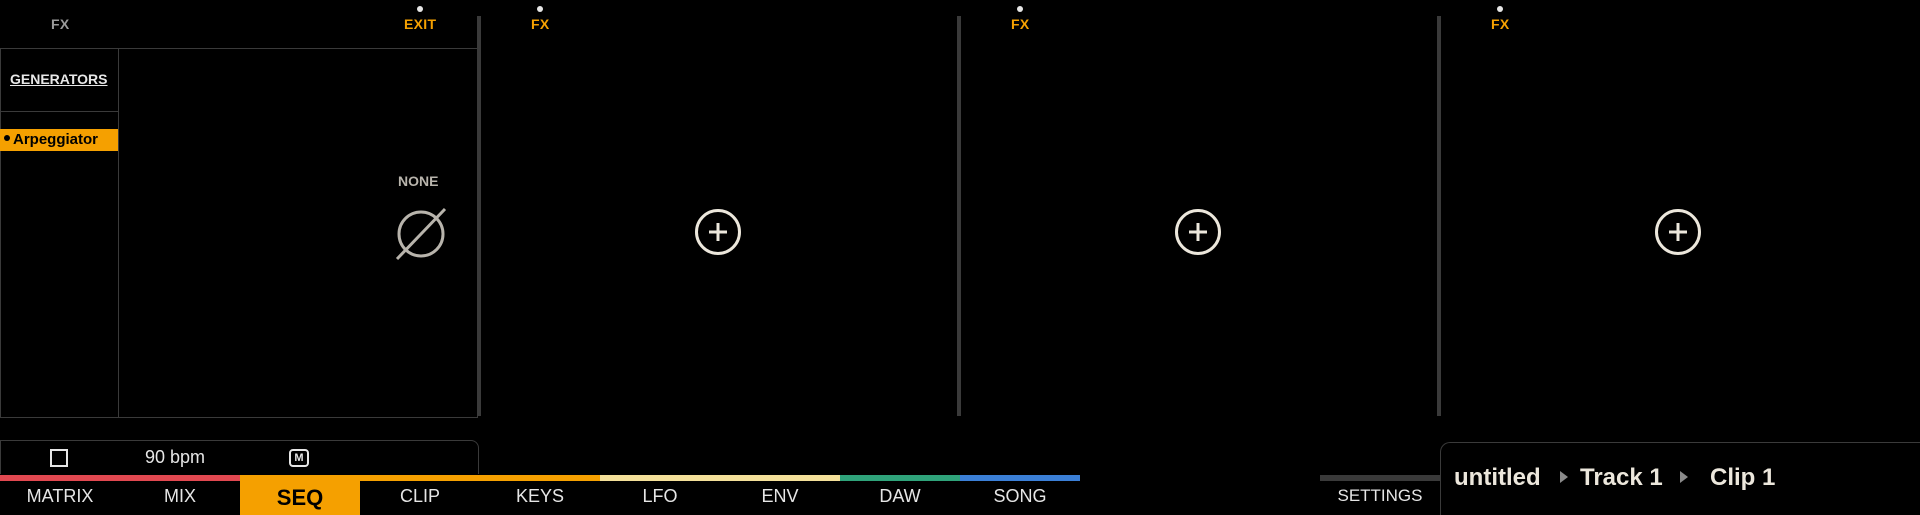 The image size is (1920, 515). What do you see at coordinates (60, 24) in the screenshot?
I see `fx-tab-label: FX` at bounding box center [60, 24].